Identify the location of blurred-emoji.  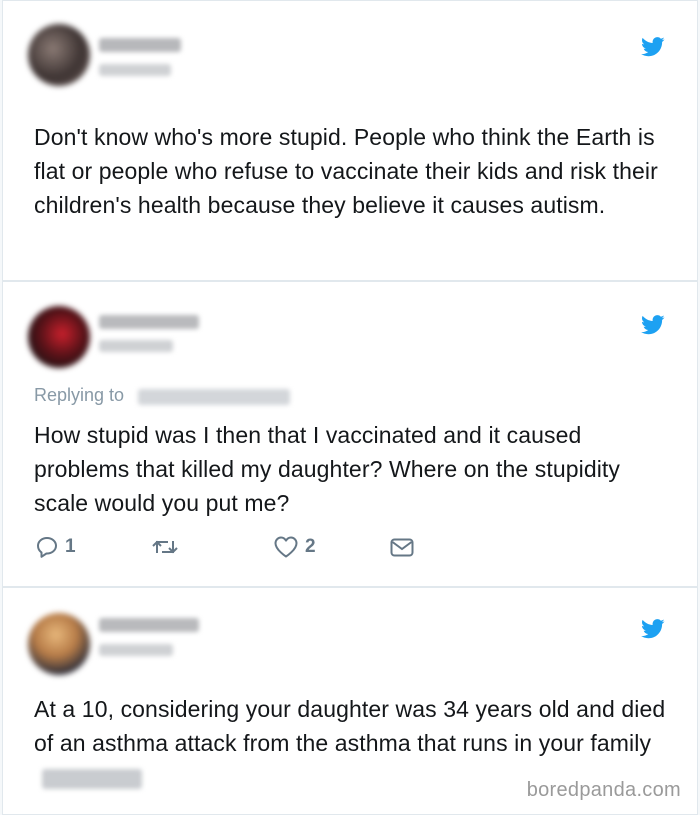
(92, 778).